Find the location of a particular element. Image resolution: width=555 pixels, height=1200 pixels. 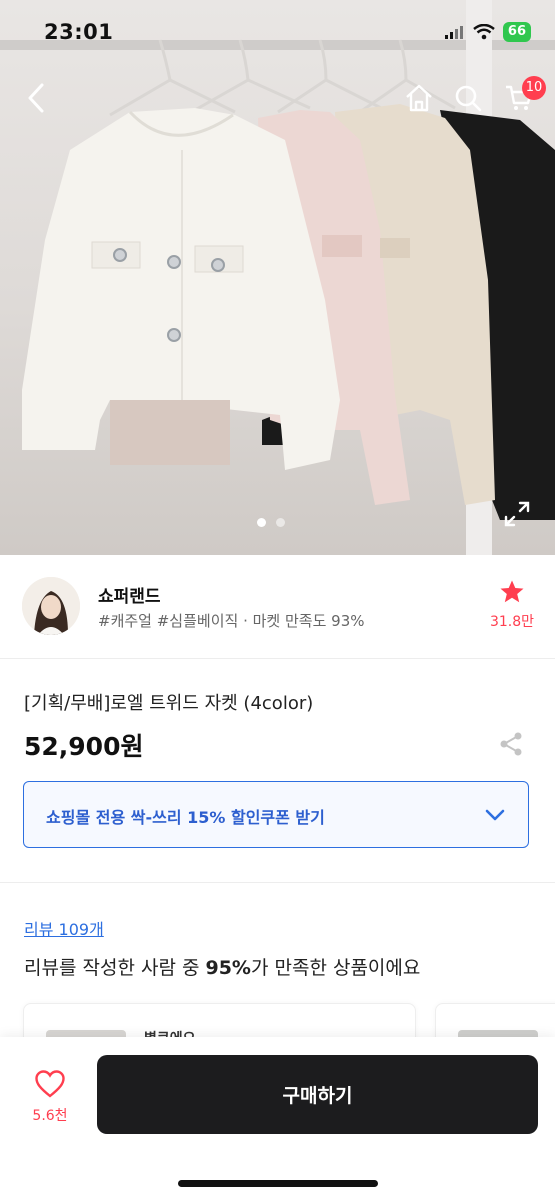

like-button: 5.6천 is located at coordinates (50, 1097).